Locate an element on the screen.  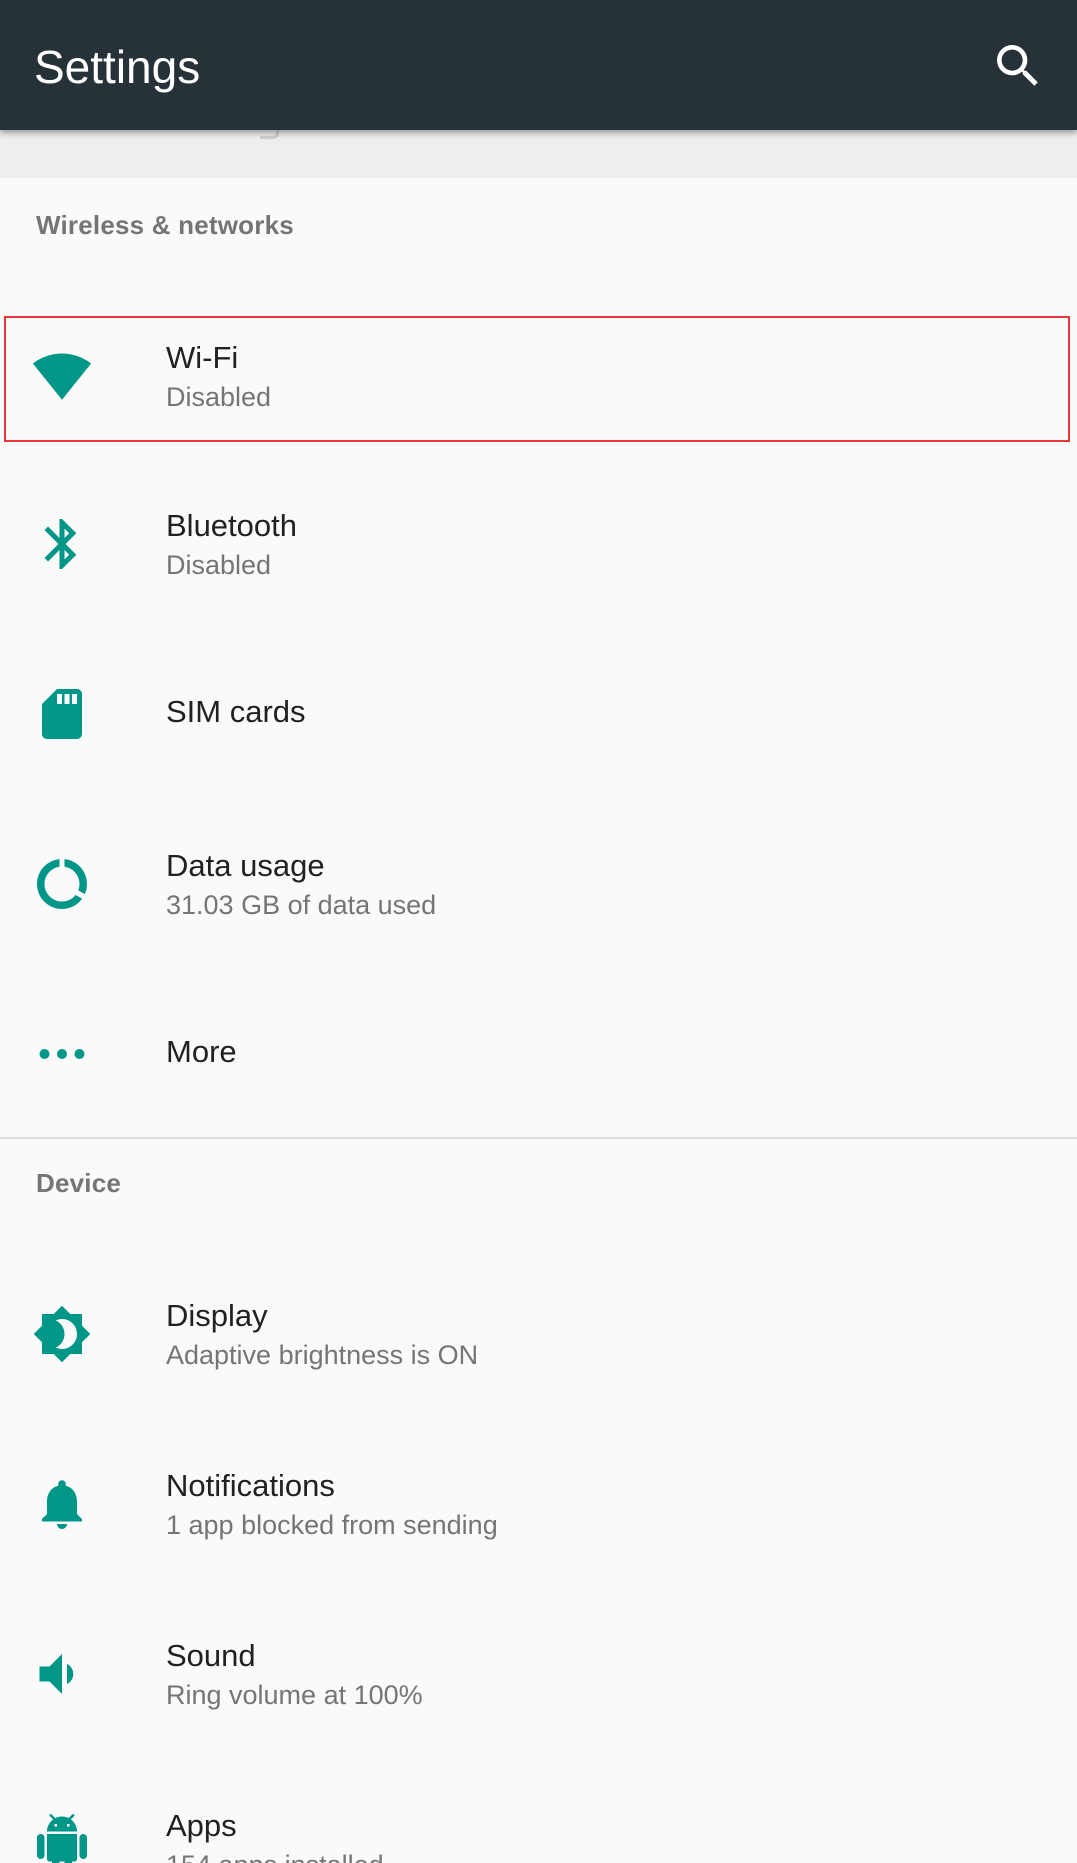
android-icon is located at coordinates (62, 1838).